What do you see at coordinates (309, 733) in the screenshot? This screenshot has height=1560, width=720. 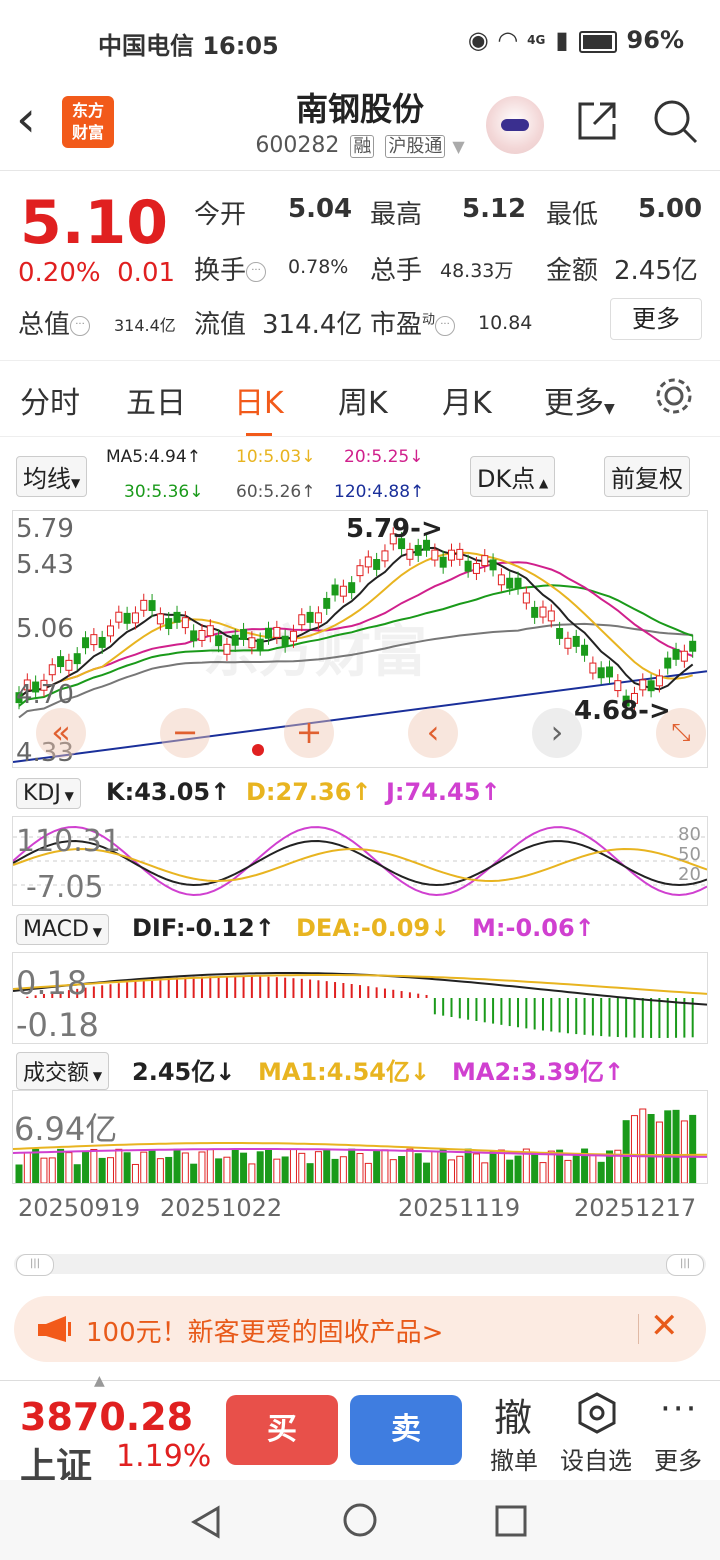 I see `zoom-in-icon: +` at bounding box center [309, 733].